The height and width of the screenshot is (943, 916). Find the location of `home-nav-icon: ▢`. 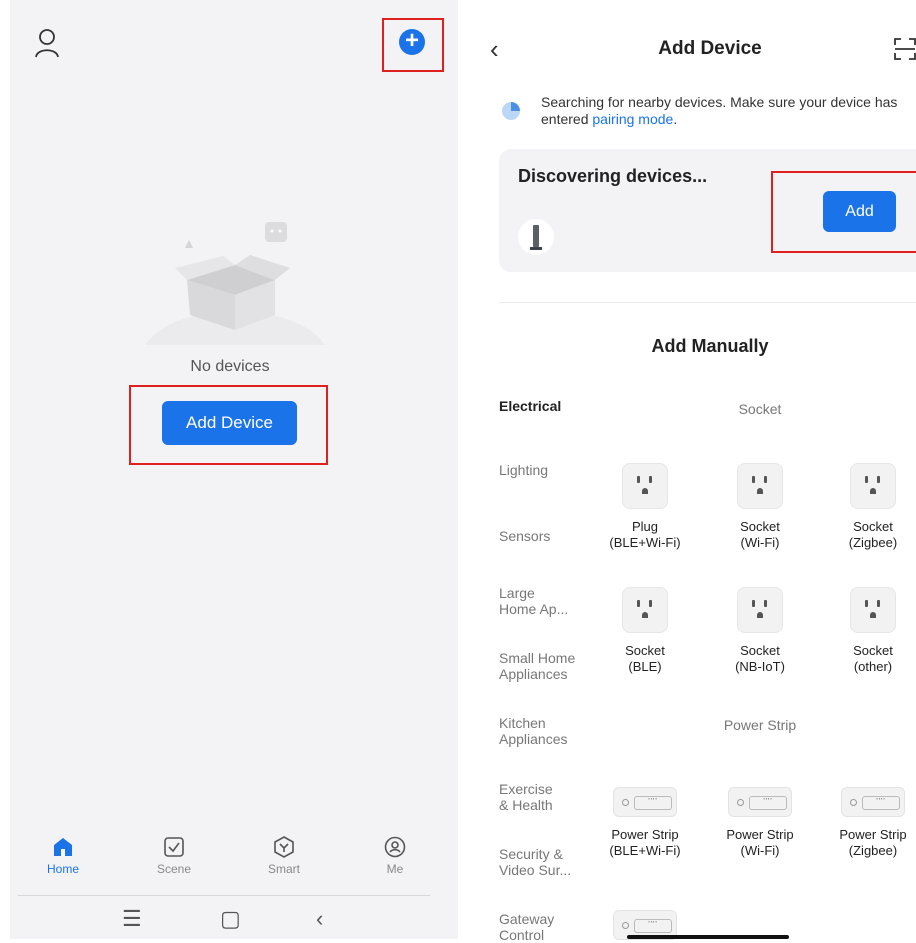

home-nav-icon: ▢ is located at coordinates (230, 919).